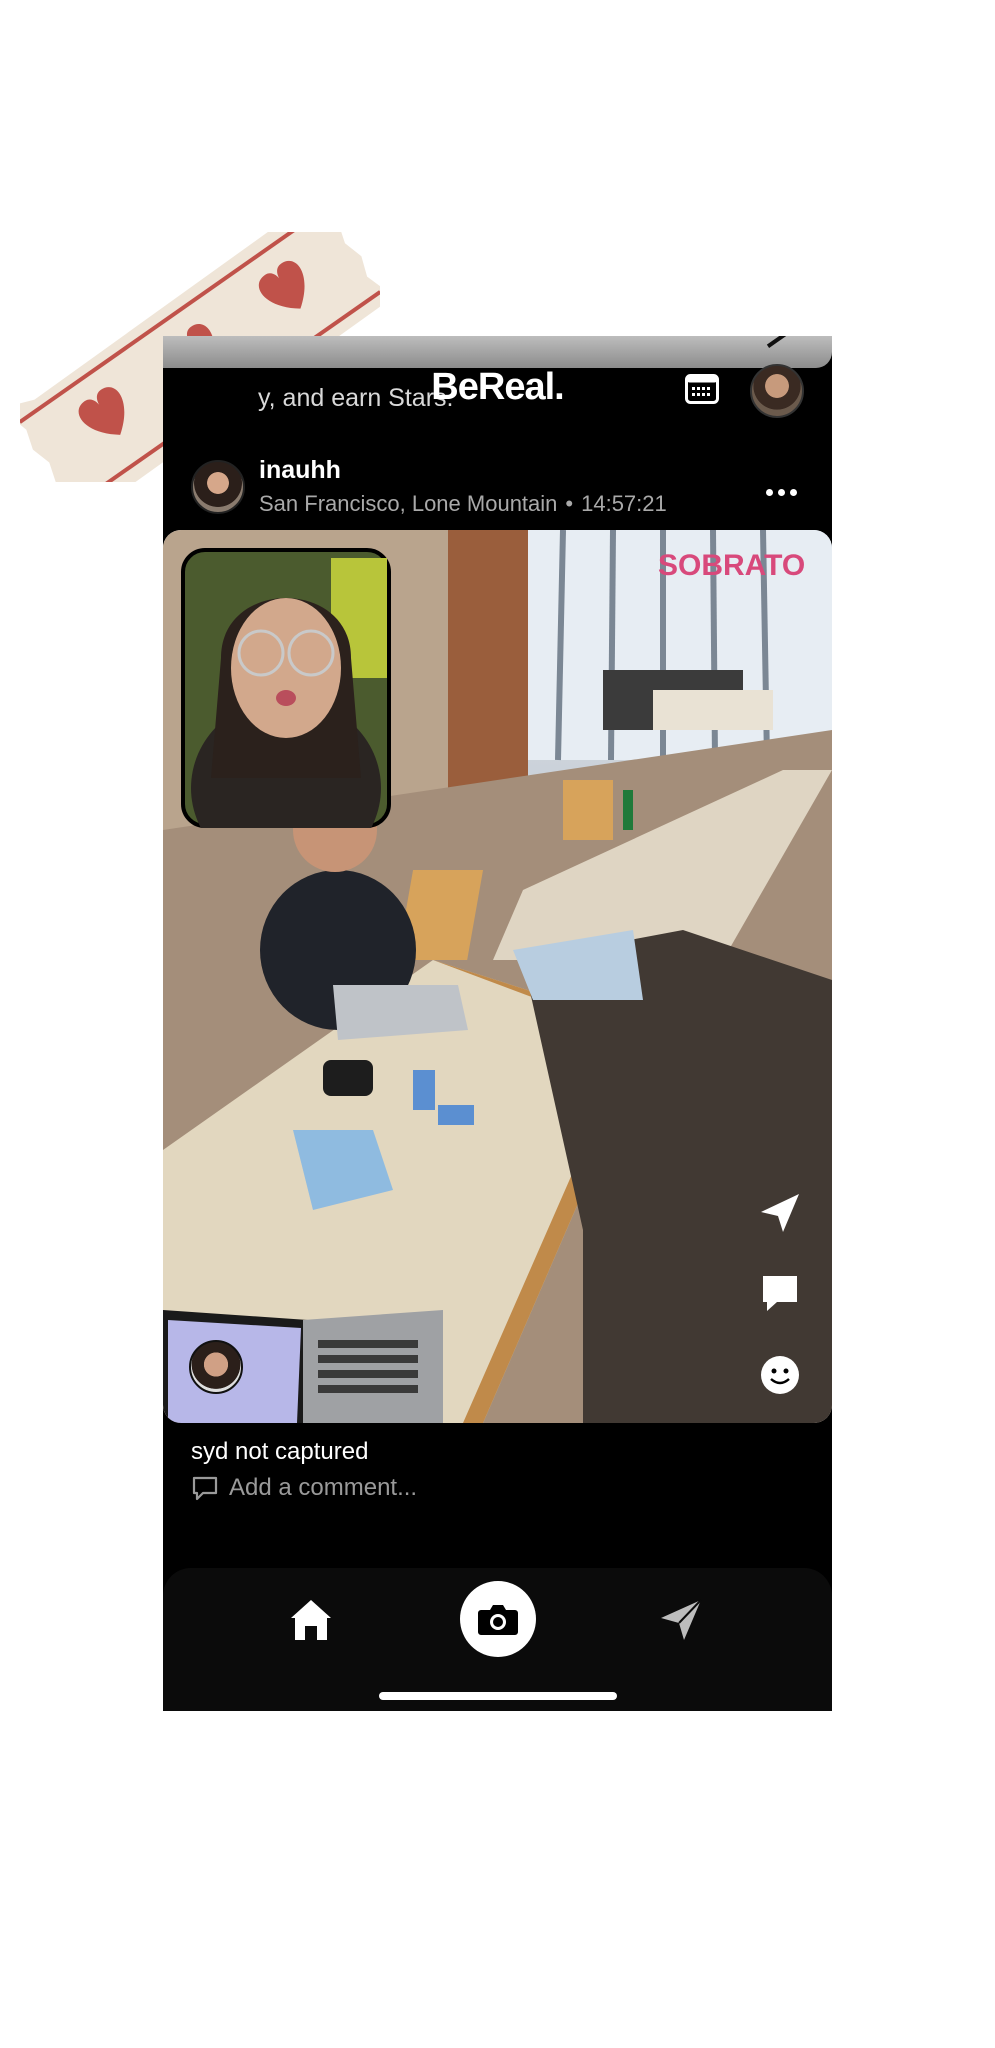  What do you see at coordinates (408, 503) in the screenshot?
I see `post-location: San Francisco, Lone Mountain` at bounding box center [408, 503].